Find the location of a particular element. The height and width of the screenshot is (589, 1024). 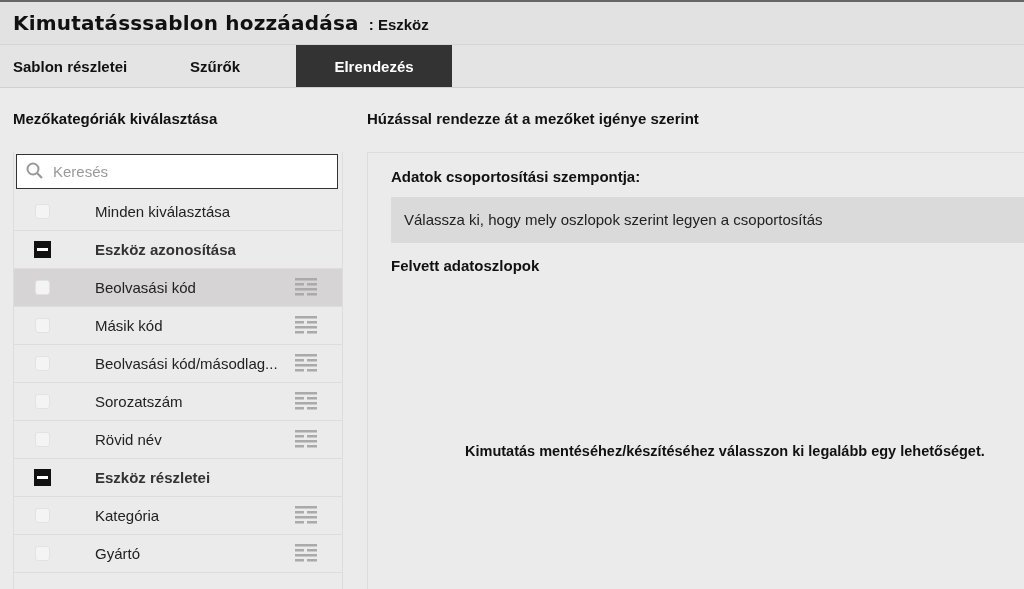

field-item: Kategória is located at coordinates (178, 516).